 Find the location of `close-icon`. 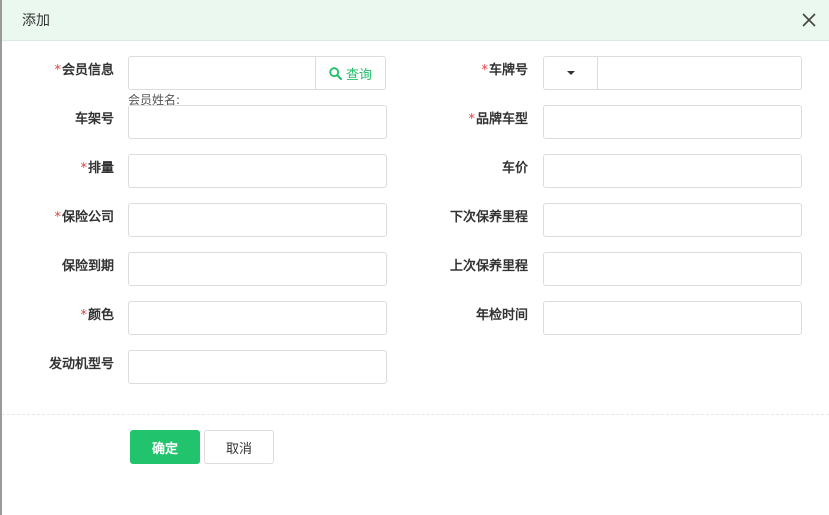

close-icon is located at coordinates (809, 20).